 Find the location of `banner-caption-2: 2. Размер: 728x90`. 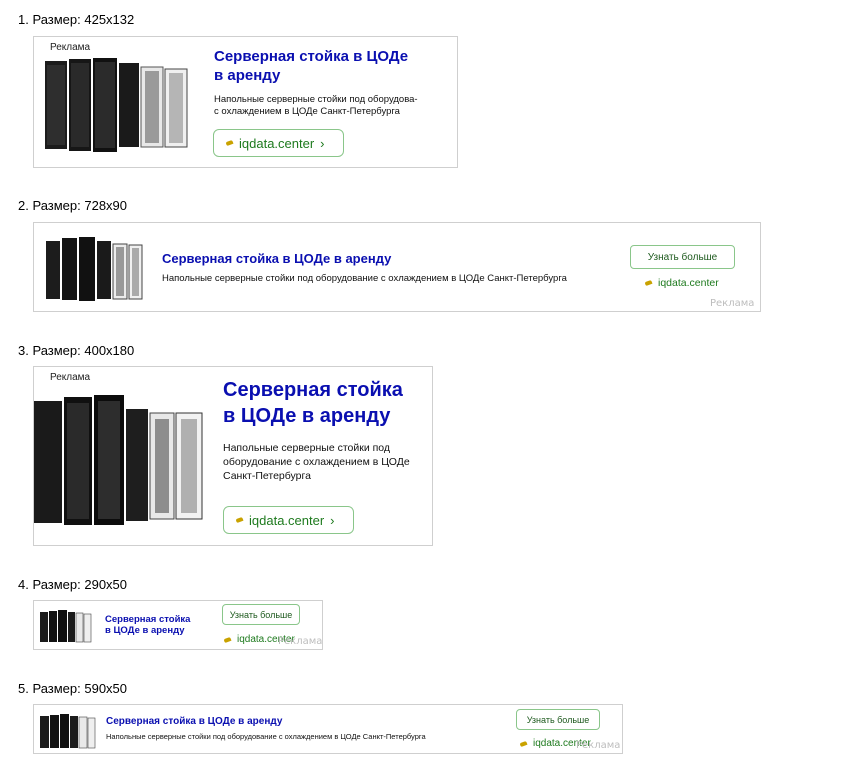

banner-caption-2: 2. Размер: 728x90 is located at coordinates (73, 205).